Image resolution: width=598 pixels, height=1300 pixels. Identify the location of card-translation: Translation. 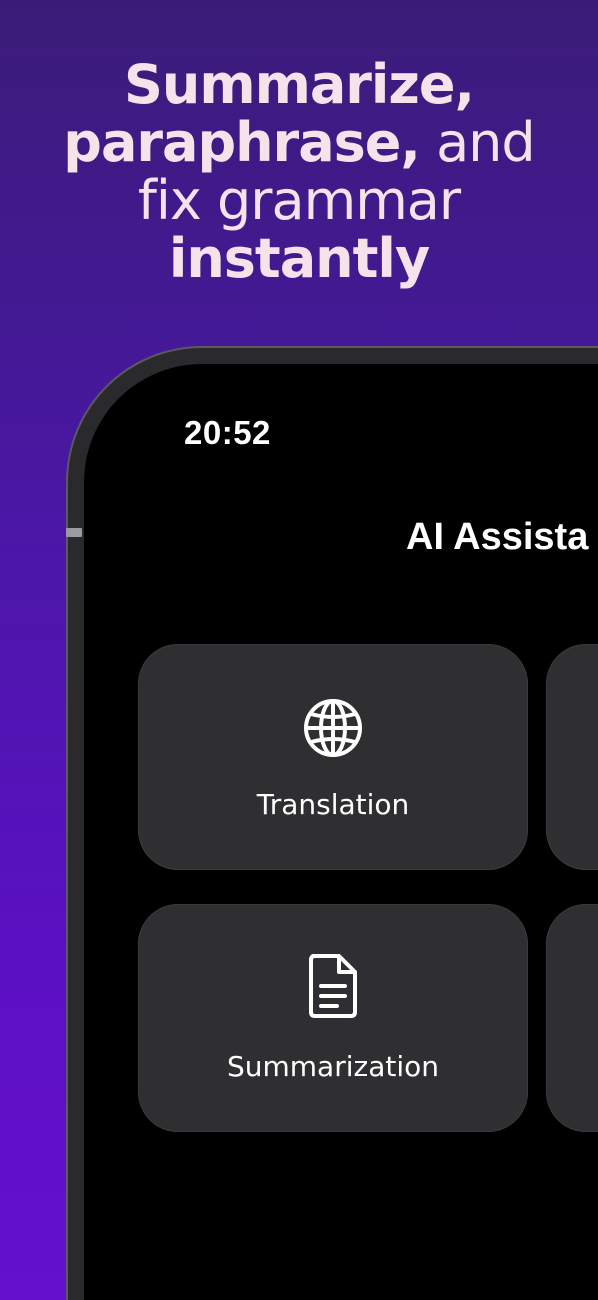
(333, 757).